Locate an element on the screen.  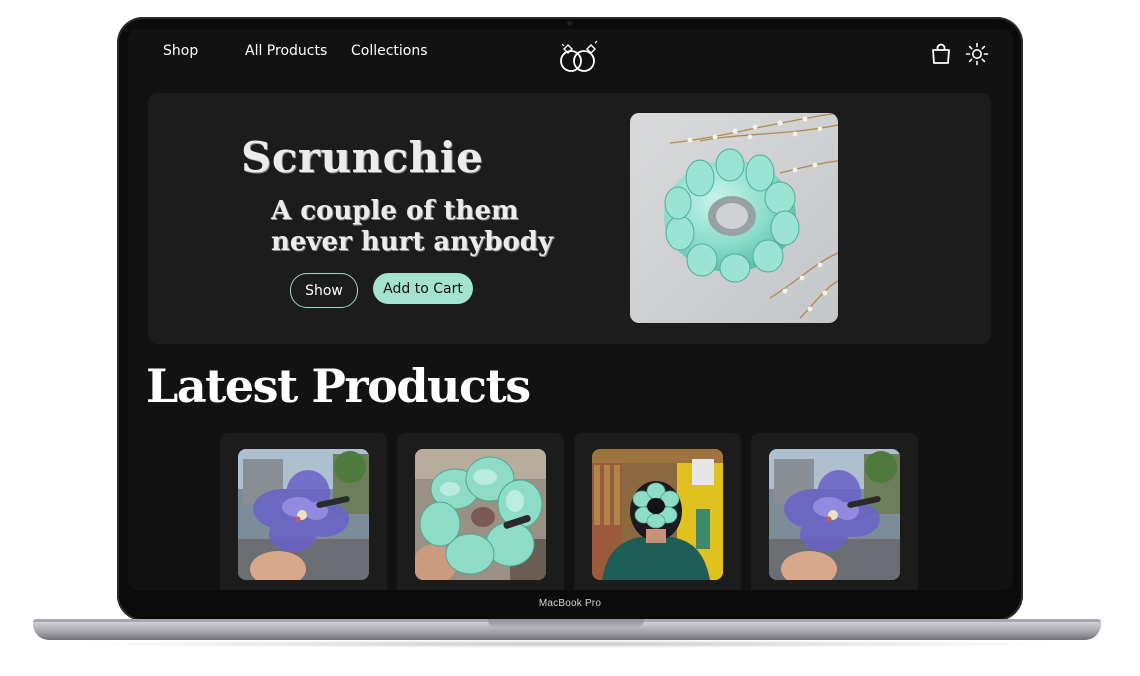
hero-subtitle-line-2: never hurt anybody is located at coordinates (412, 242).